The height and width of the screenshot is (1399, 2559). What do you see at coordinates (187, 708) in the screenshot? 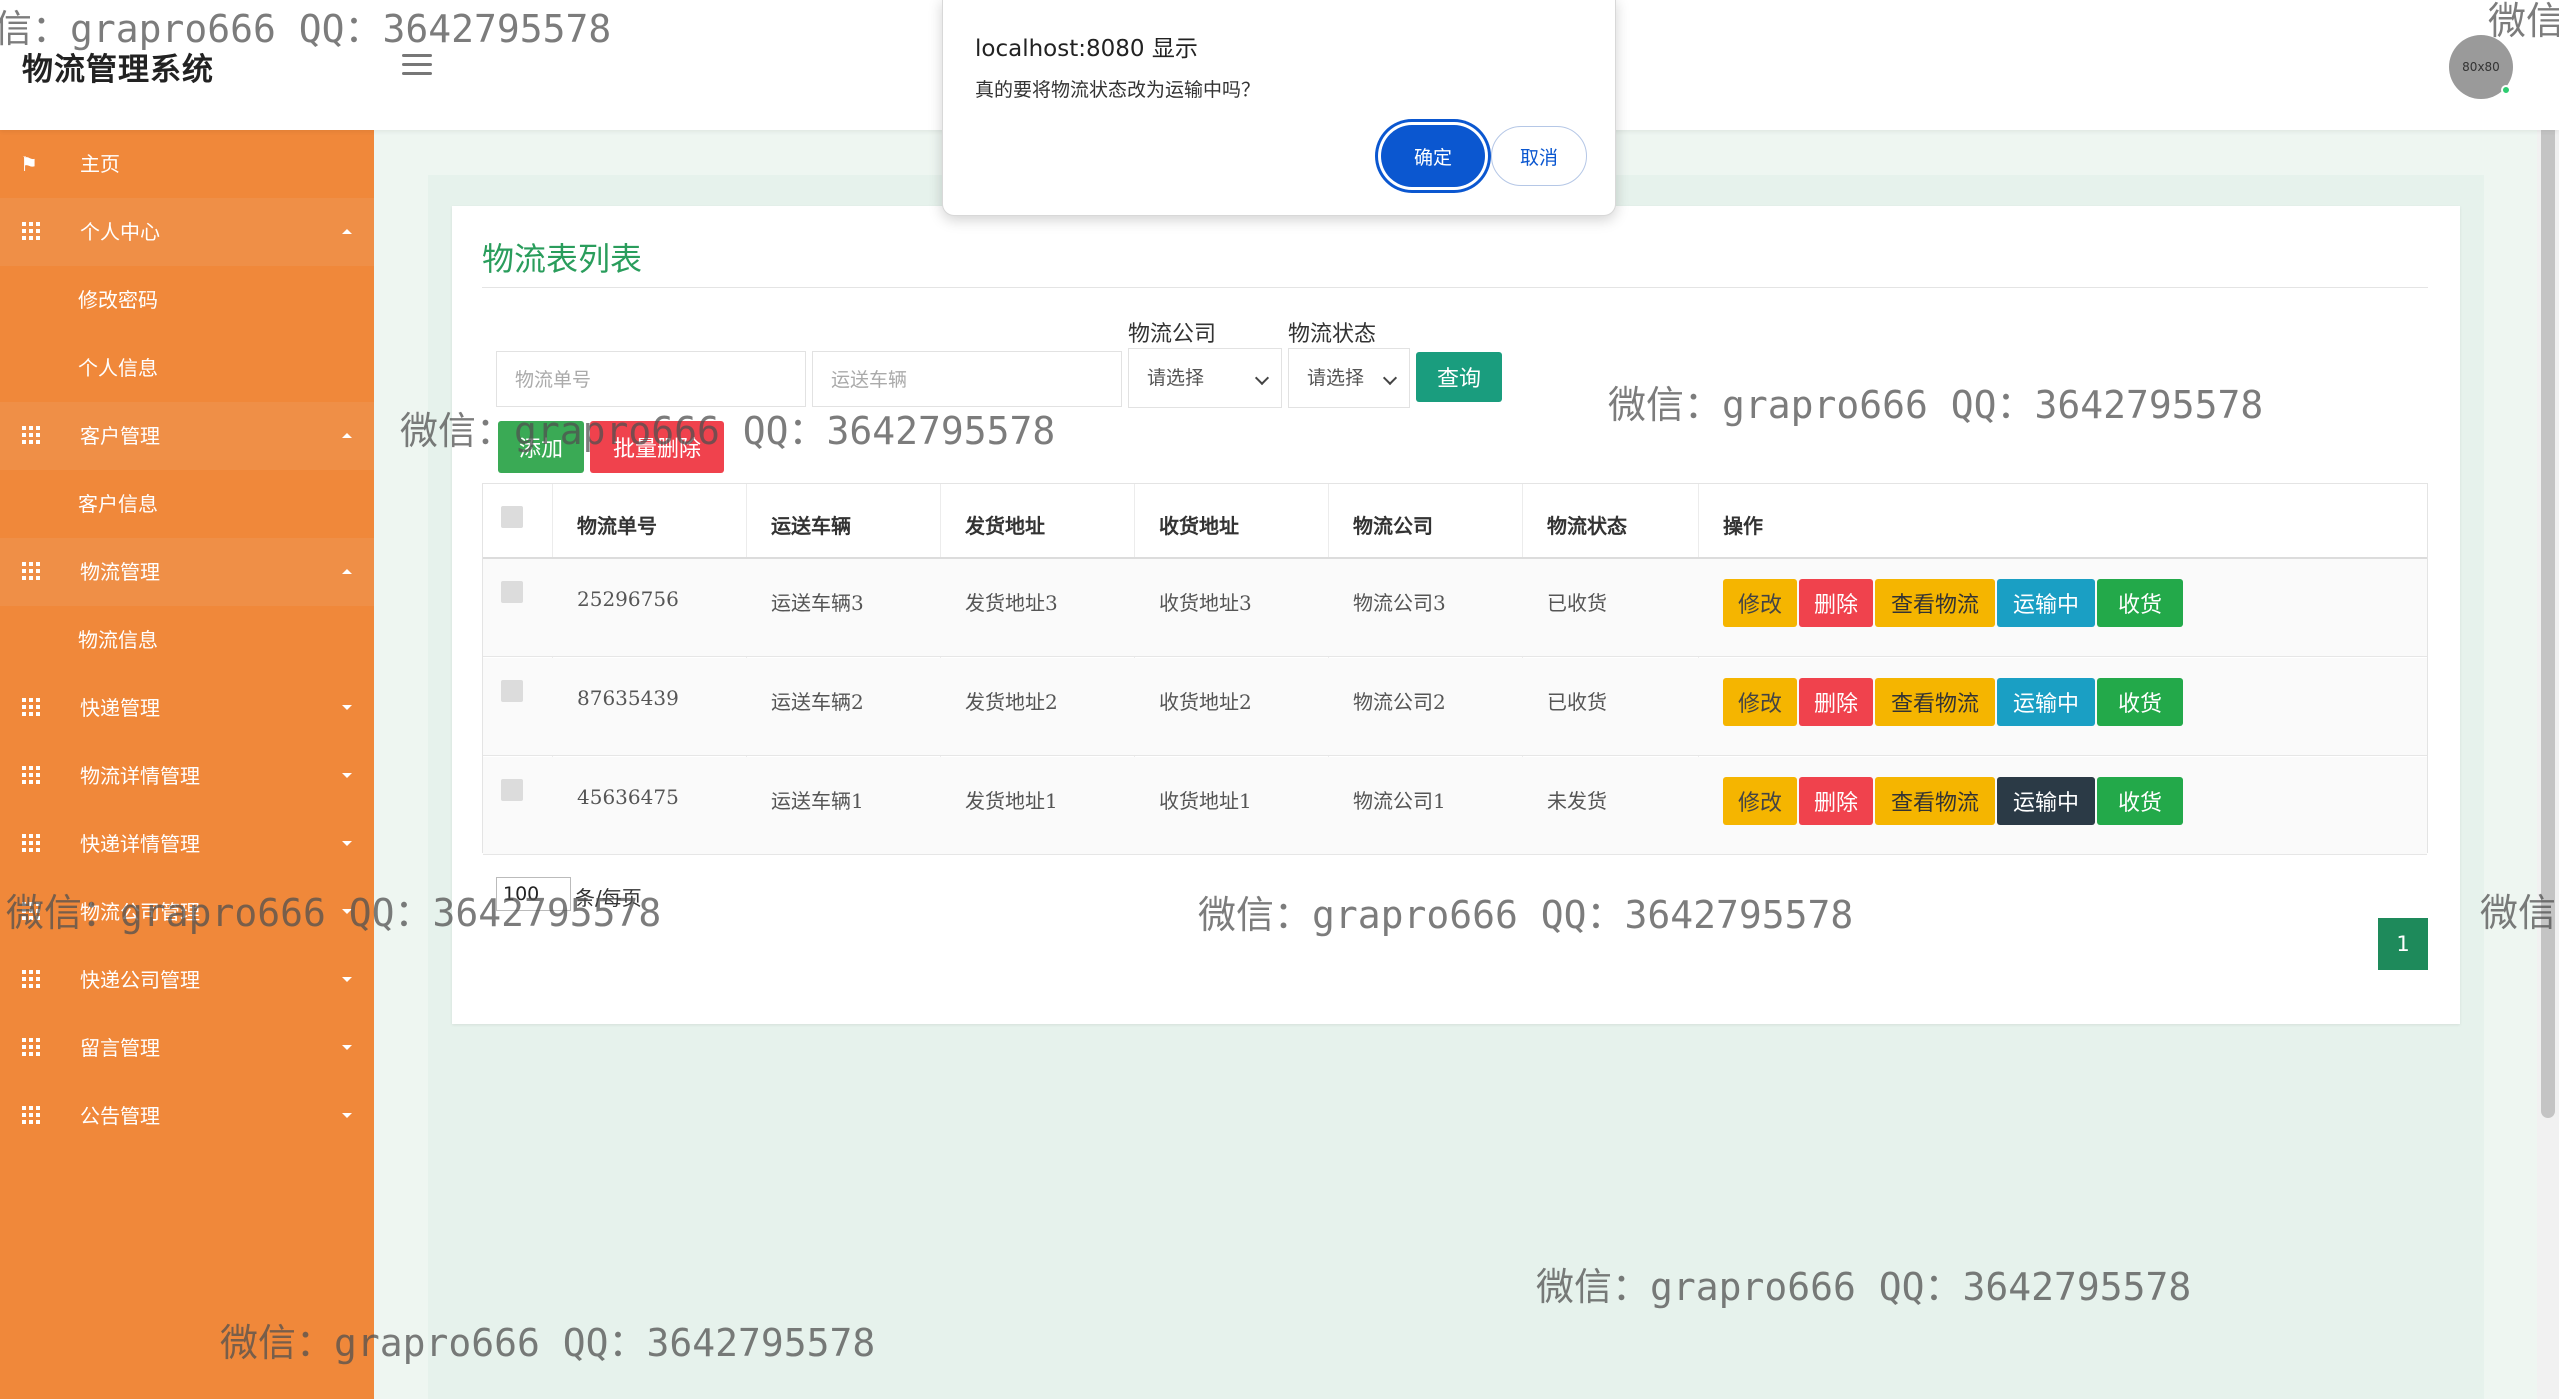
I see `sidebar-group-express: 快递管理` at bounding box center [187, 708].